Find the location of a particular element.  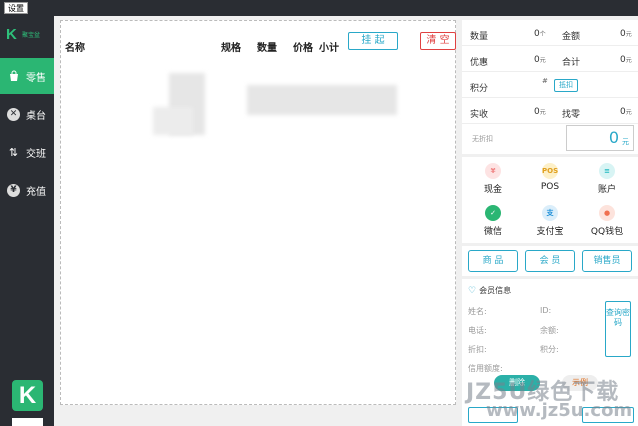

pay-account-button: ≡ 账户 is located at coordinates (607, 179).